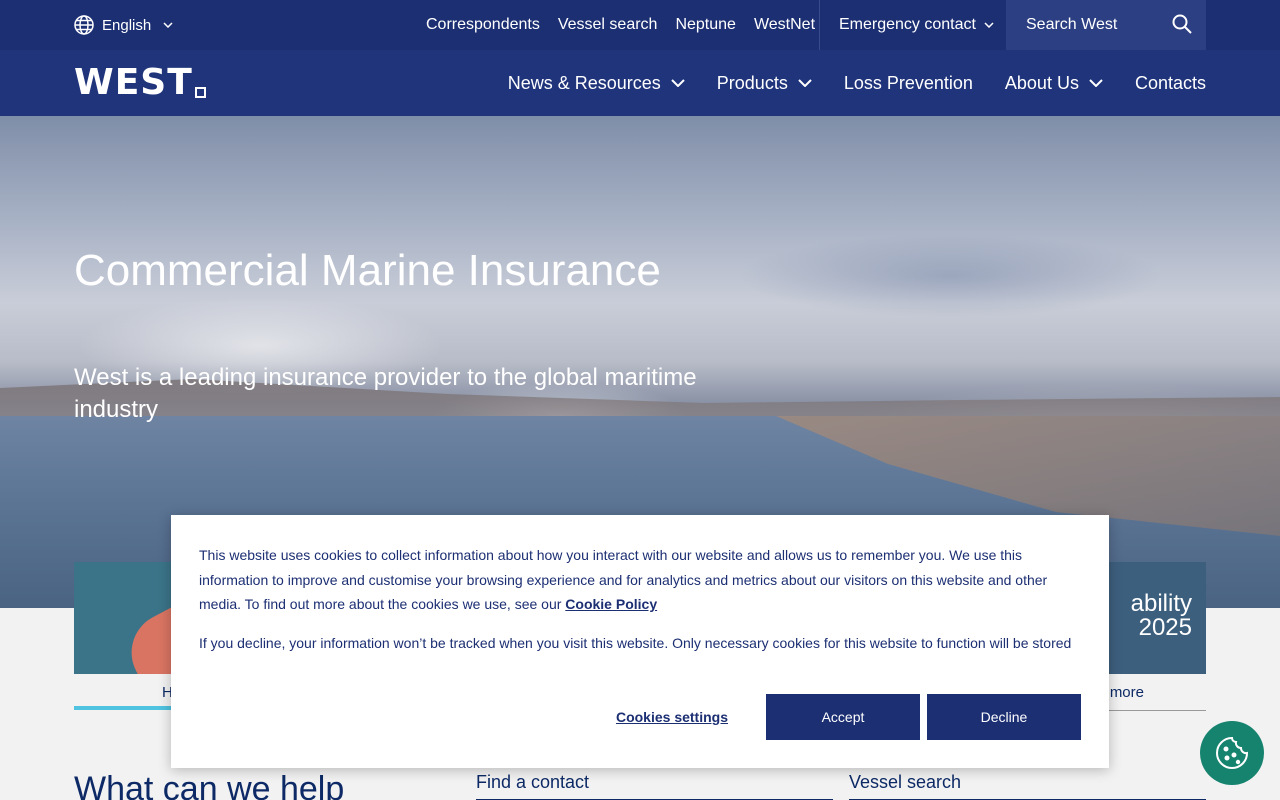  I want to click on cookies-settings-button: Cookies settings, so click(672, 717).